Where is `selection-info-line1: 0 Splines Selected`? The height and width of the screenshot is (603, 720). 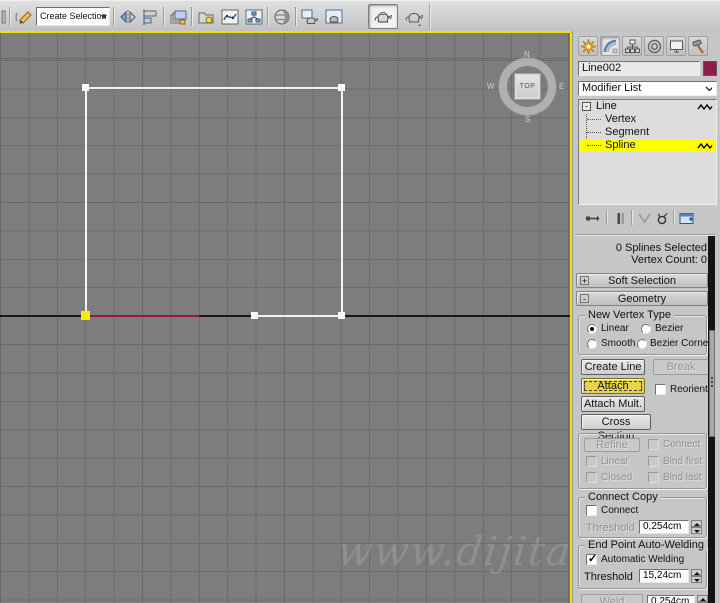
selection-info-line1: 0 Splines Selected is located at coordinates (661, 248).